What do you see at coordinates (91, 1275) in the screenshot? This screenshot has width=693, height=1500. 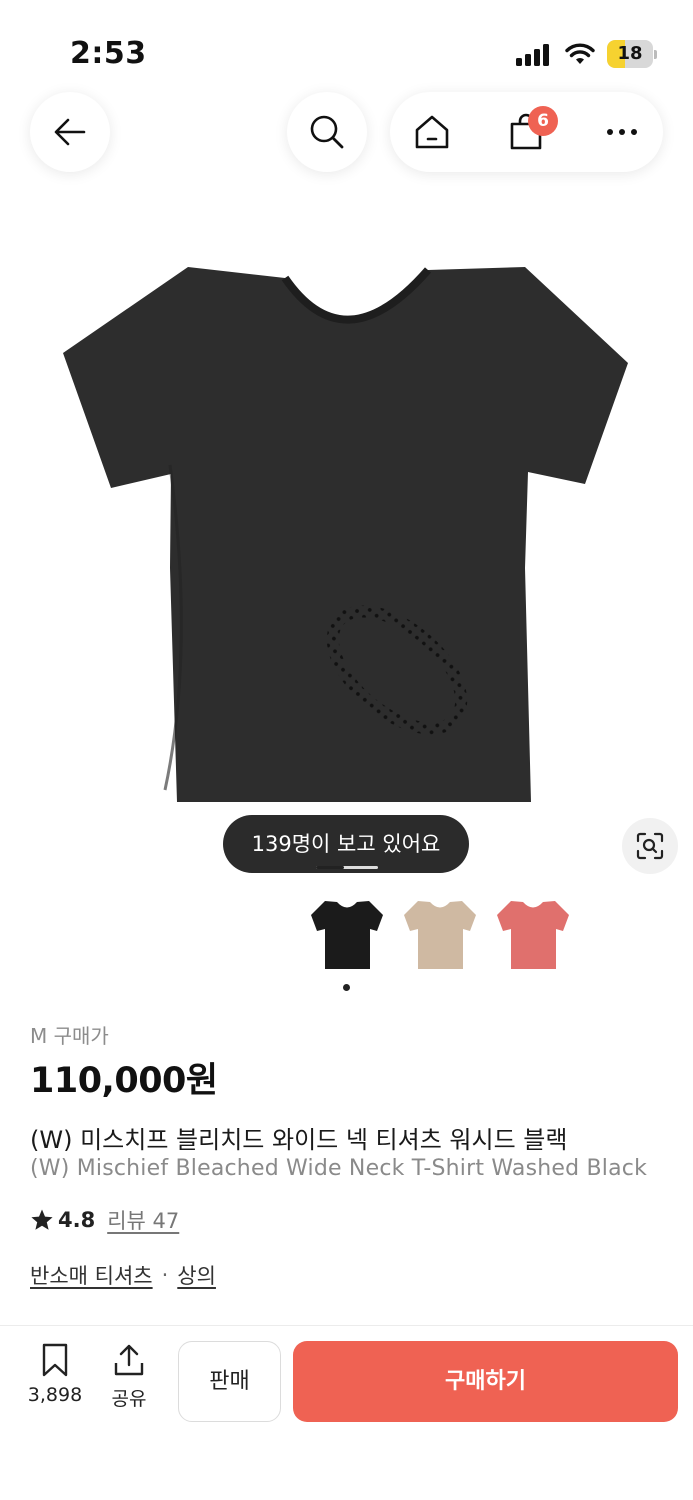 I see `category-link-tshirt: 반소매 티셔츠` at bounding box center [91, 1275].